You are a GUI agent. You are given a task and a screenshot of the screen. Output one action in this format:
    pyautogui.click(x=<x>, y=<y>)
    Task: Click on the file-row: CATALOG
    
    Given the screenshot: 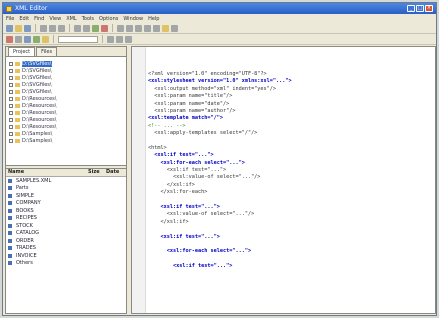 What is the action you would take?
    pyautogui.click(x=66, y=234)
    